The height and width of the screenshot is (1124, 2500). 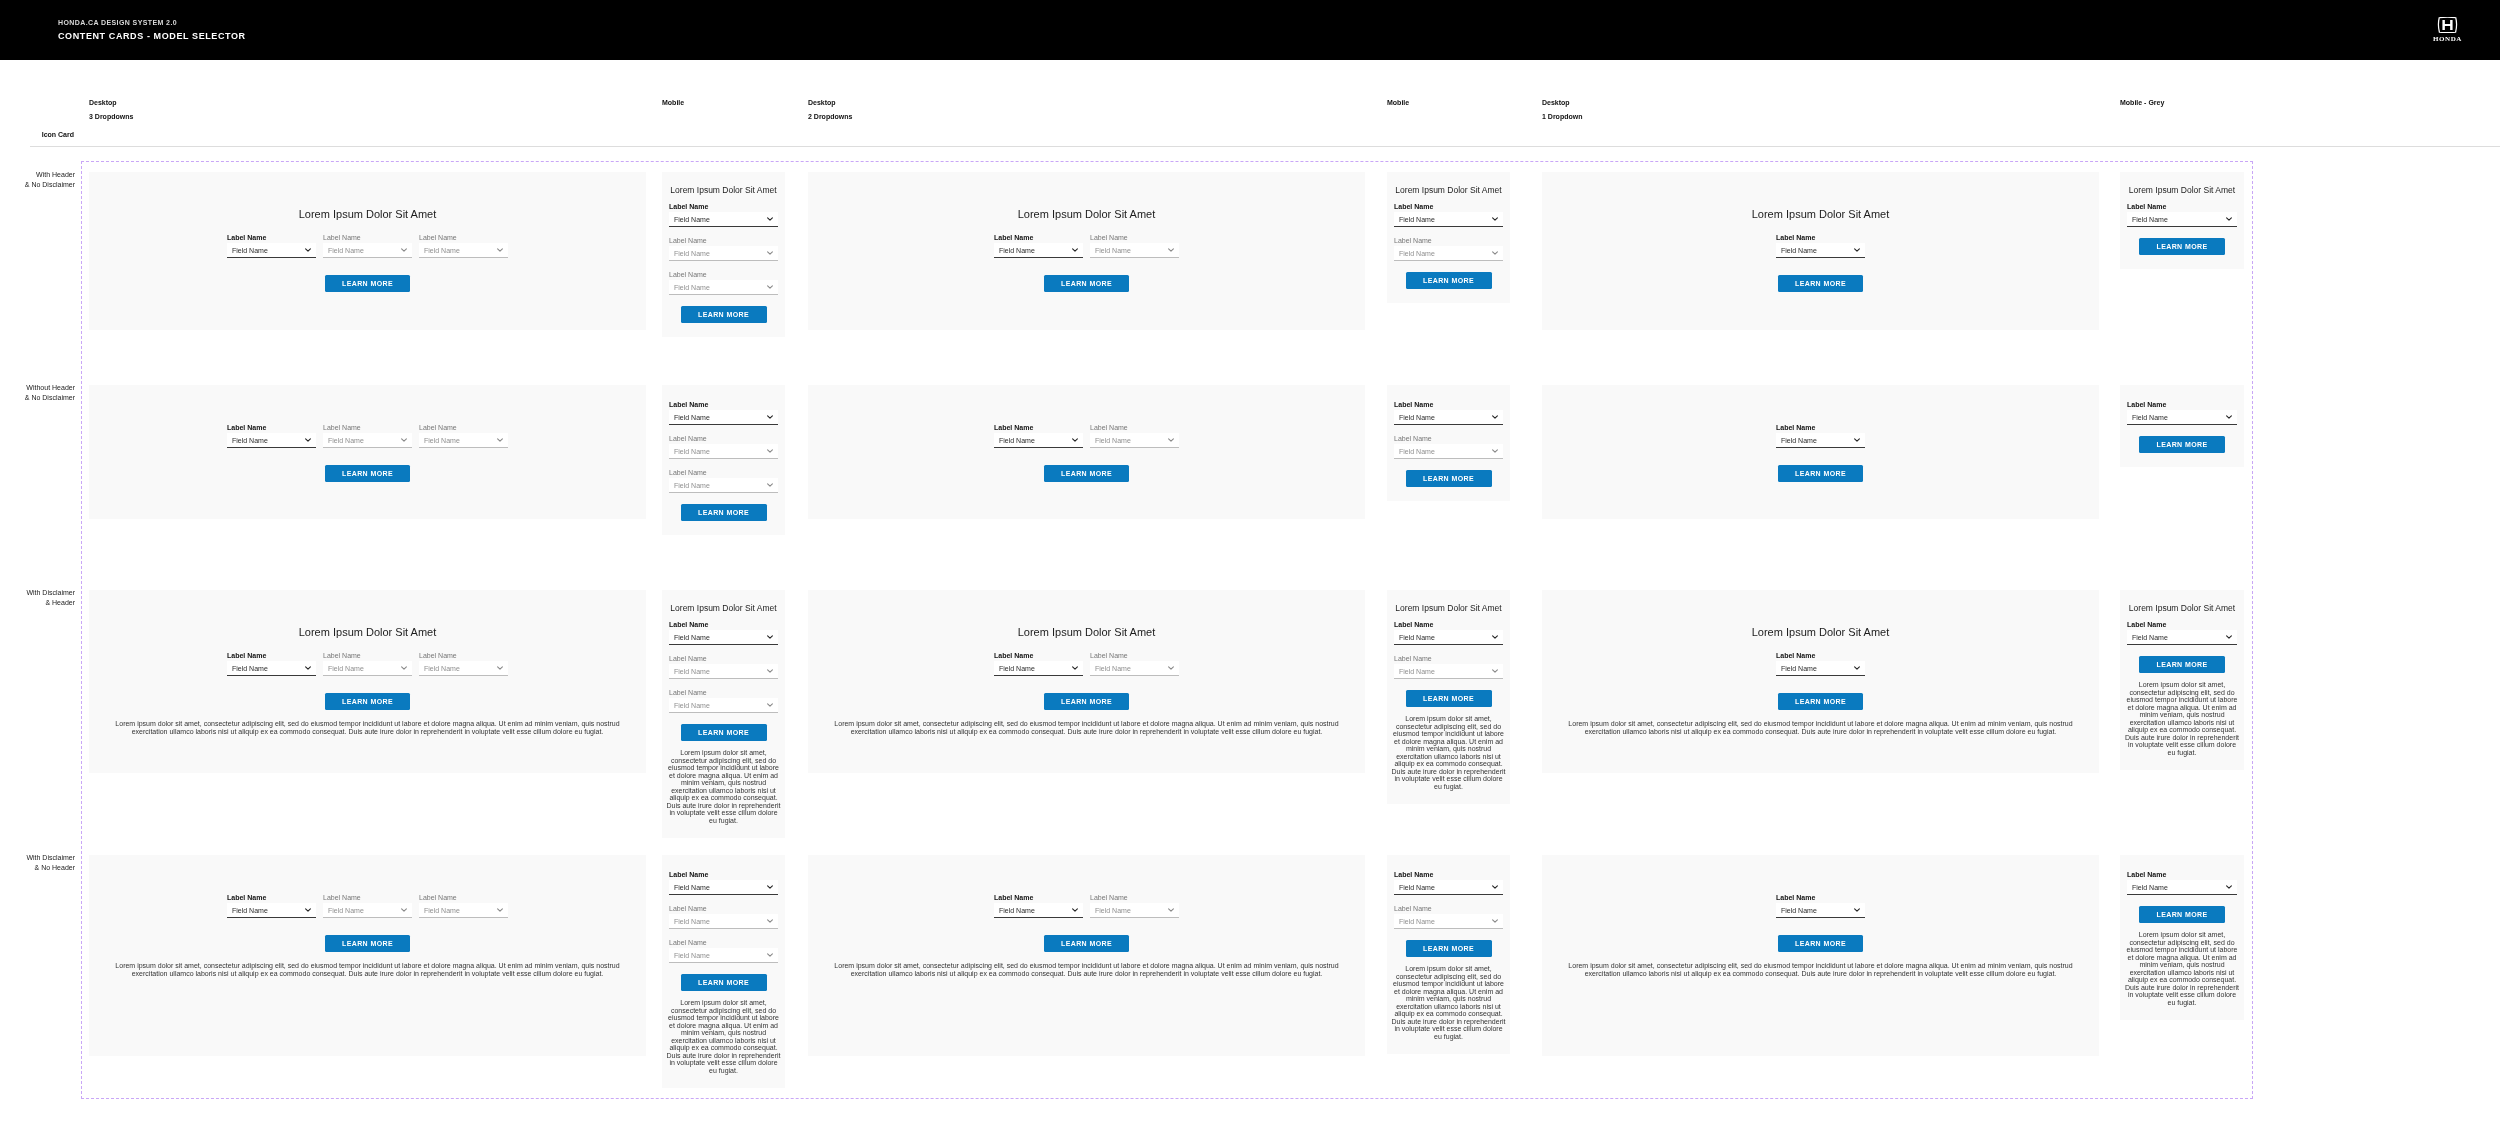 What do you see at coordinates (2447, 25) in the screenshot?
I see `h-emblem-icon` at bounding box center [2447, 25].